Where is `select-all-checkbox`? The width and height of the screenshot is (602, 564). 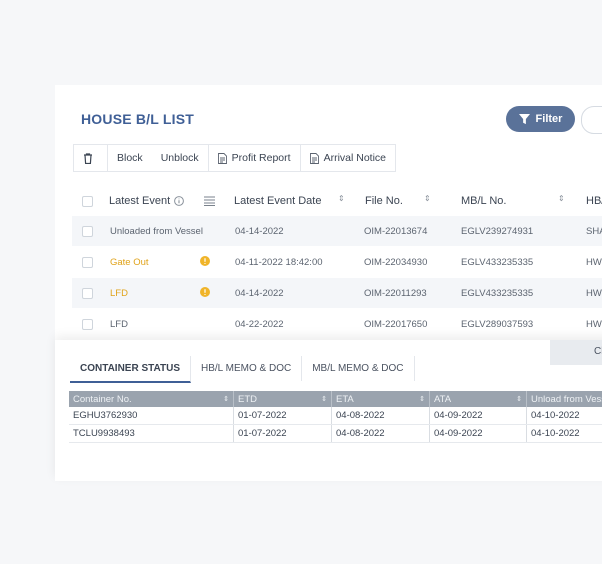
select-all-checkbox is located at coordinates (87, 201).